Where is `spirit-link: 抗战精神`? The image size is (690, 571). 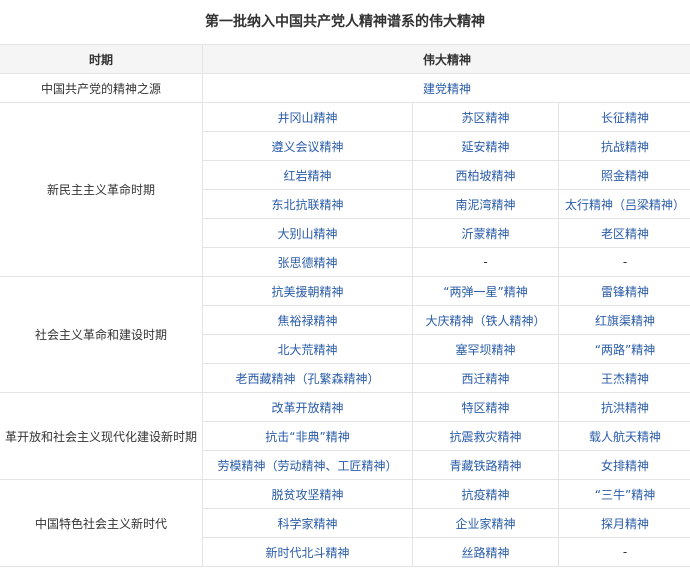 spirit-link: 抗战精神 is located at coordinates (624, 146).